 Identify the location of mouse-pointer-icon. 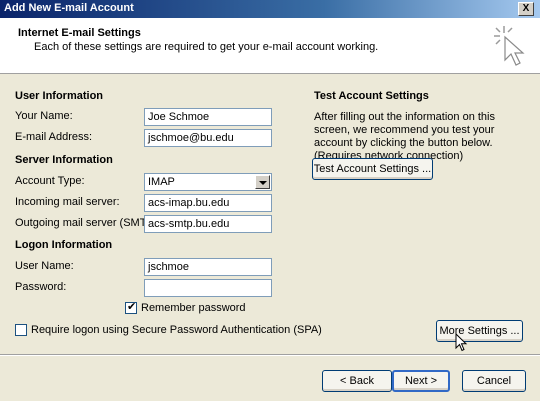
(461, 342).